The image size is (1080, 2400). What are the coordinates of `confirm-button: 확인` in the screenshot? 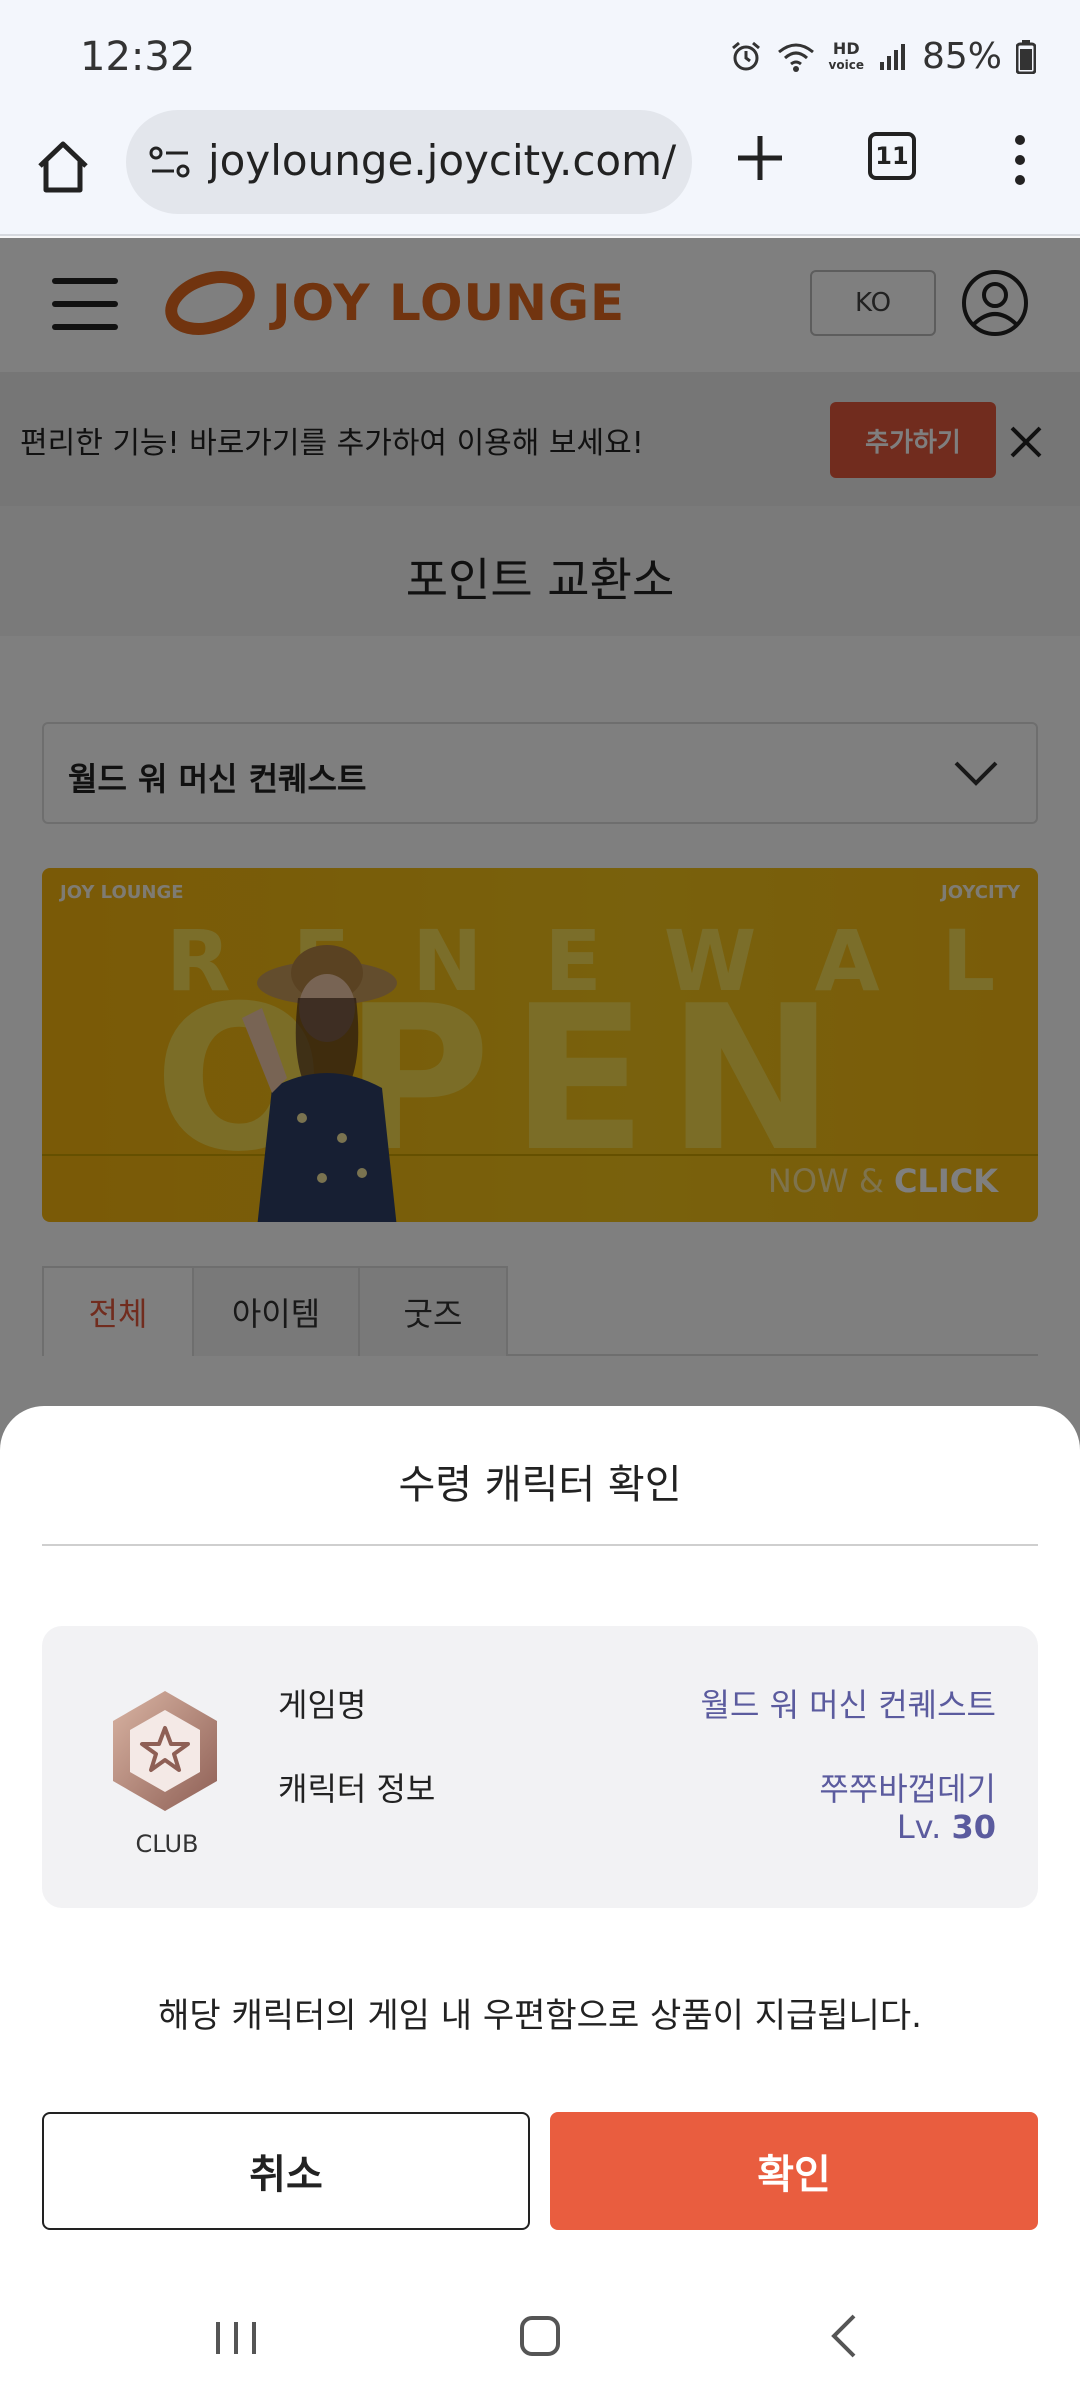 It's located at (794, 2171).